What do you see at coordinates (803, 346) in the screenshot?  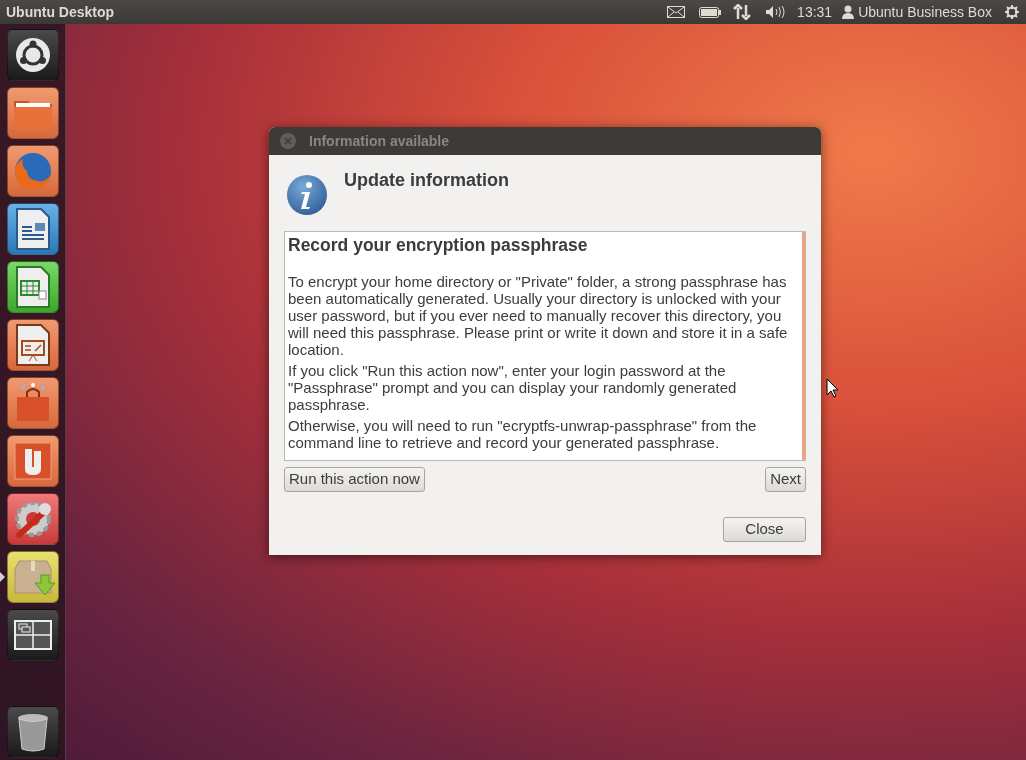 I see `scrollbar` at bounding box center [803, 346].